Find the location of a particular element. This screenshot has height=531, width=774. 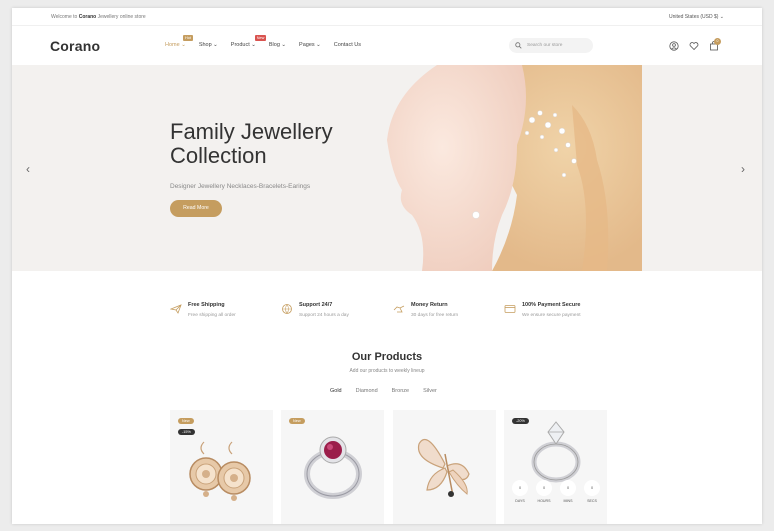

nav-blog: Blog ⌄ is located at coordinates (277, 45).